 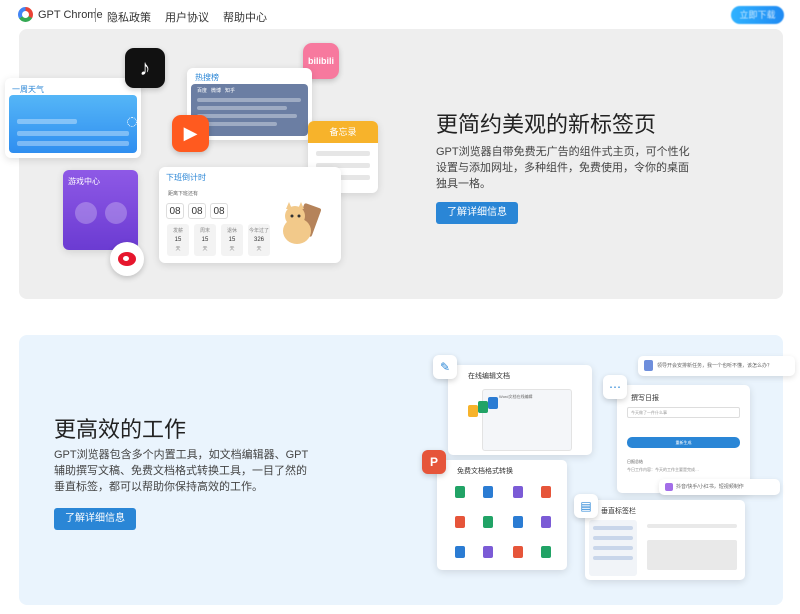 I want to click on hot-list-tab: 微博, so click(x=216, y=91).